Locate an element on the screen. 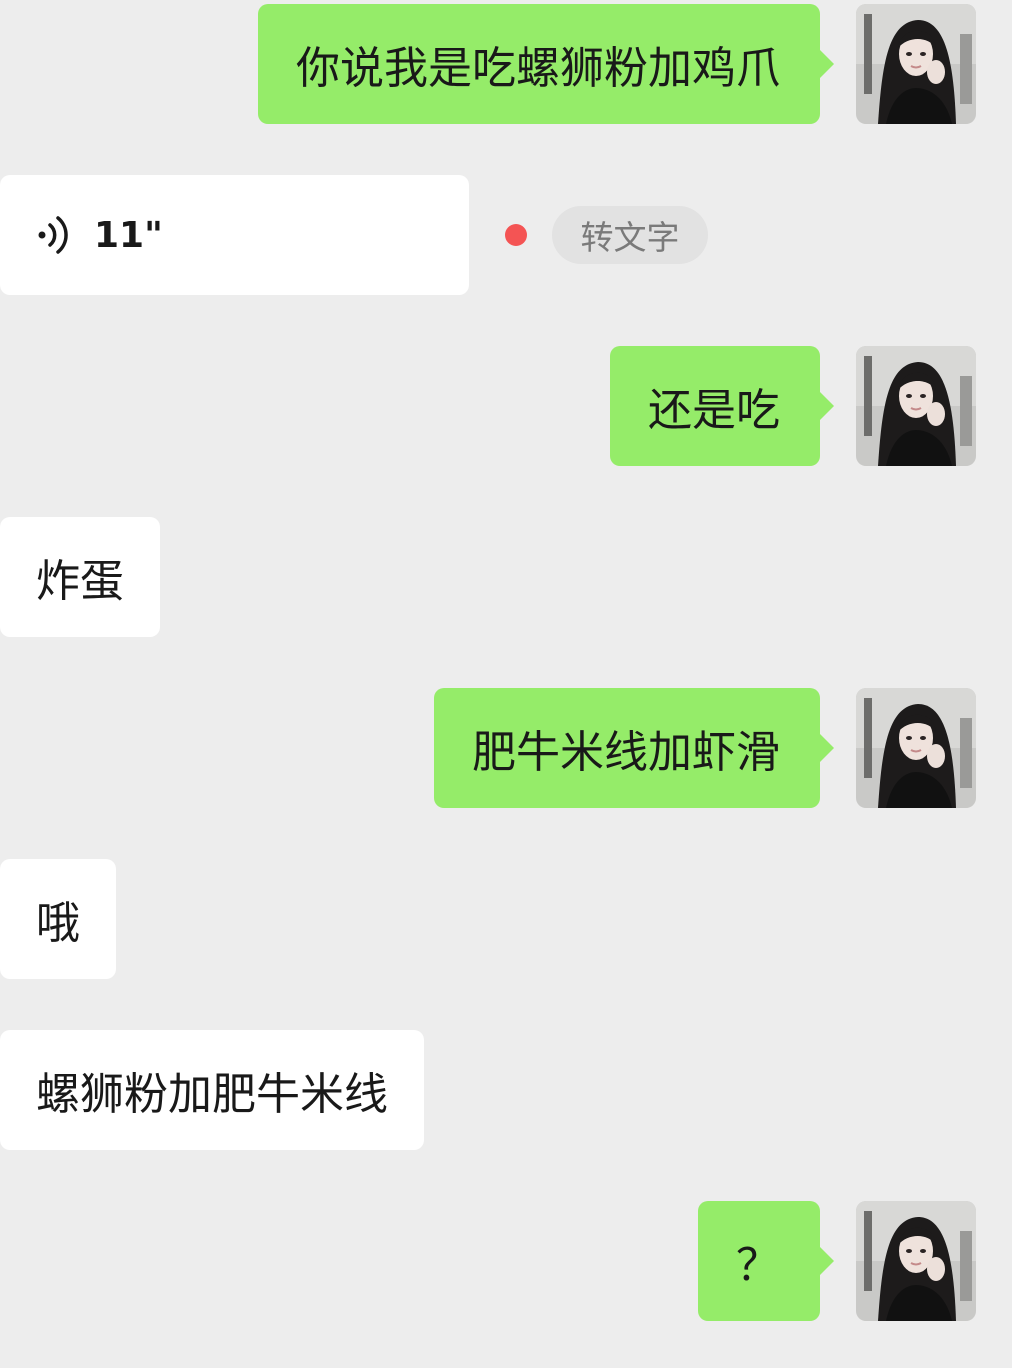 This screenshot has width=1012, height=1368. message-bubble-outgoing: 还是吃 is located at coordinates (722, 406).